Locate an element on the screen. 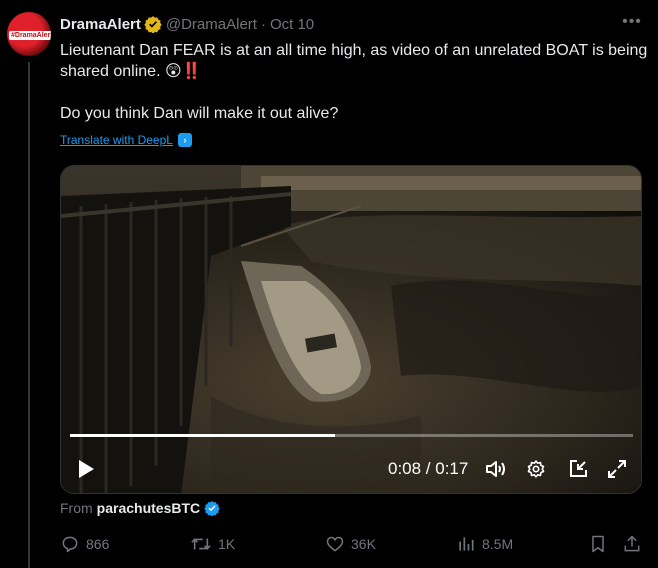  video-controls: 0:08 / 0:17 is located at coordinates (351, 469).